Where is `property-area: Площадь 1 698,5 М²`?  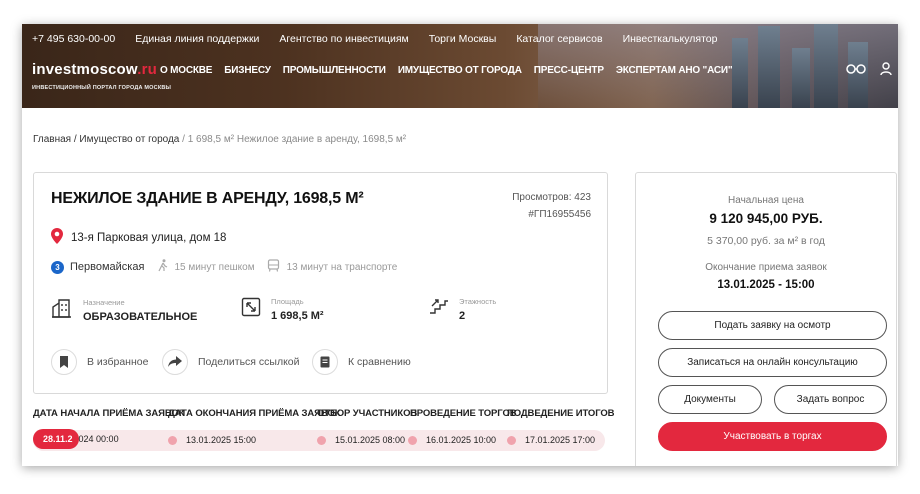 property-area: Площадь 1 698,5 М² is located at coordinates (282, 309).